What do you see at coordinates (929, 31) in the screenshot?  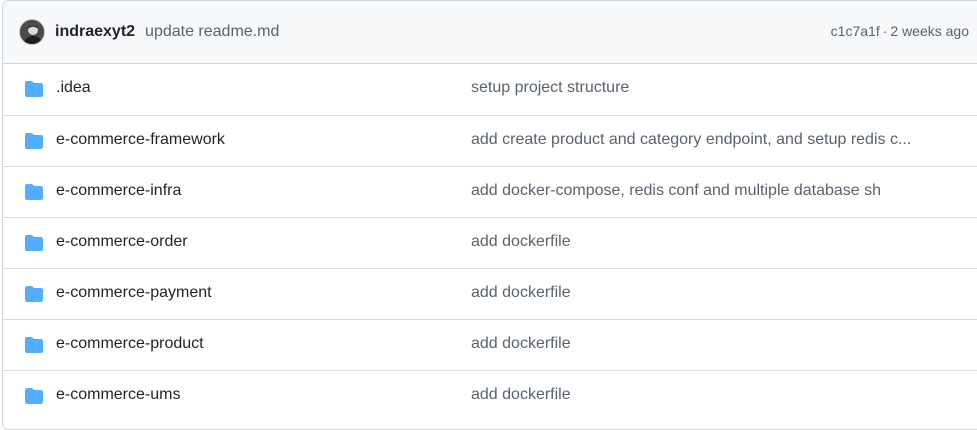 I see `commit-time: 2 weeks ago` at bounding box center [929, 31].